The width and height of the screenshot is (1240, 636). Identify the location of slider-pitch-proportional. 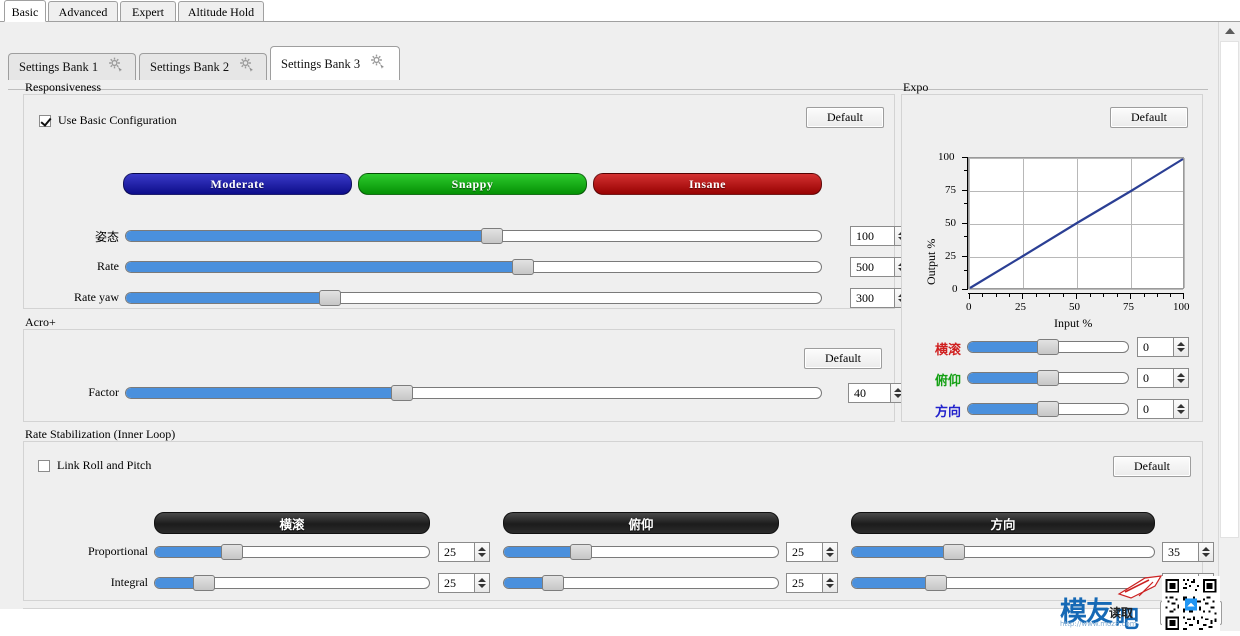
(641, 552).